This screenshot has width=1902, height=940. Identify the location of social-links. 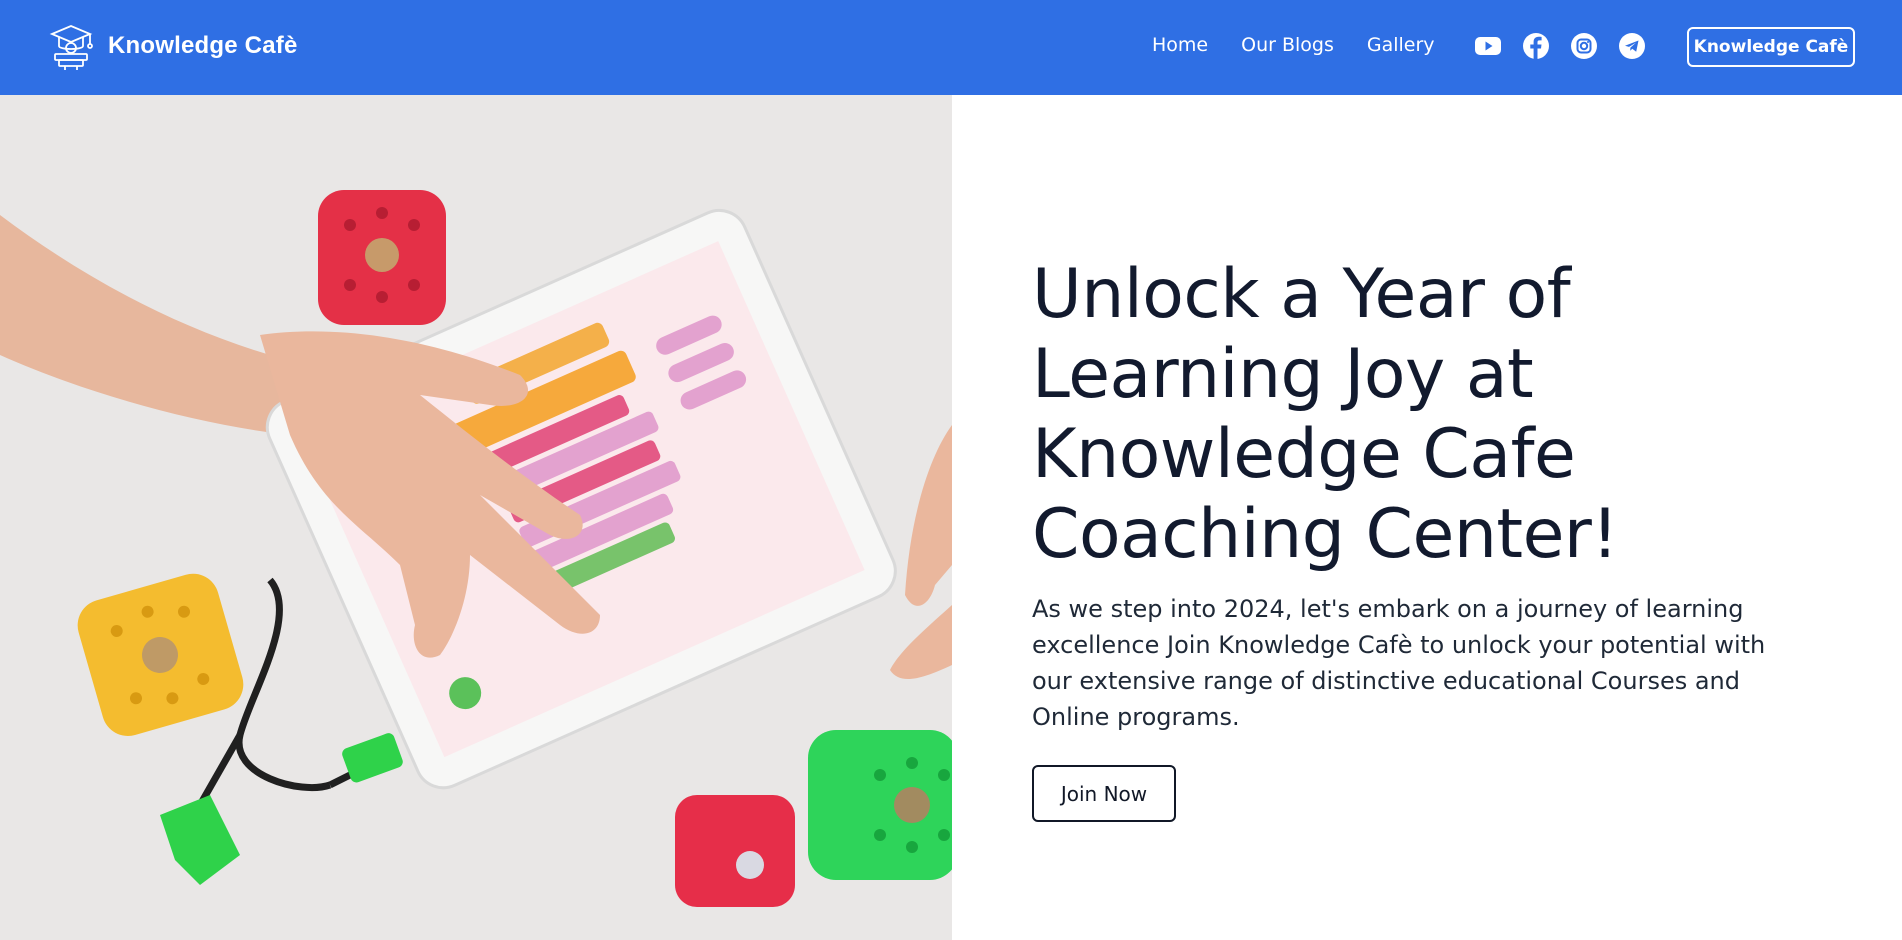
(1570, 46).